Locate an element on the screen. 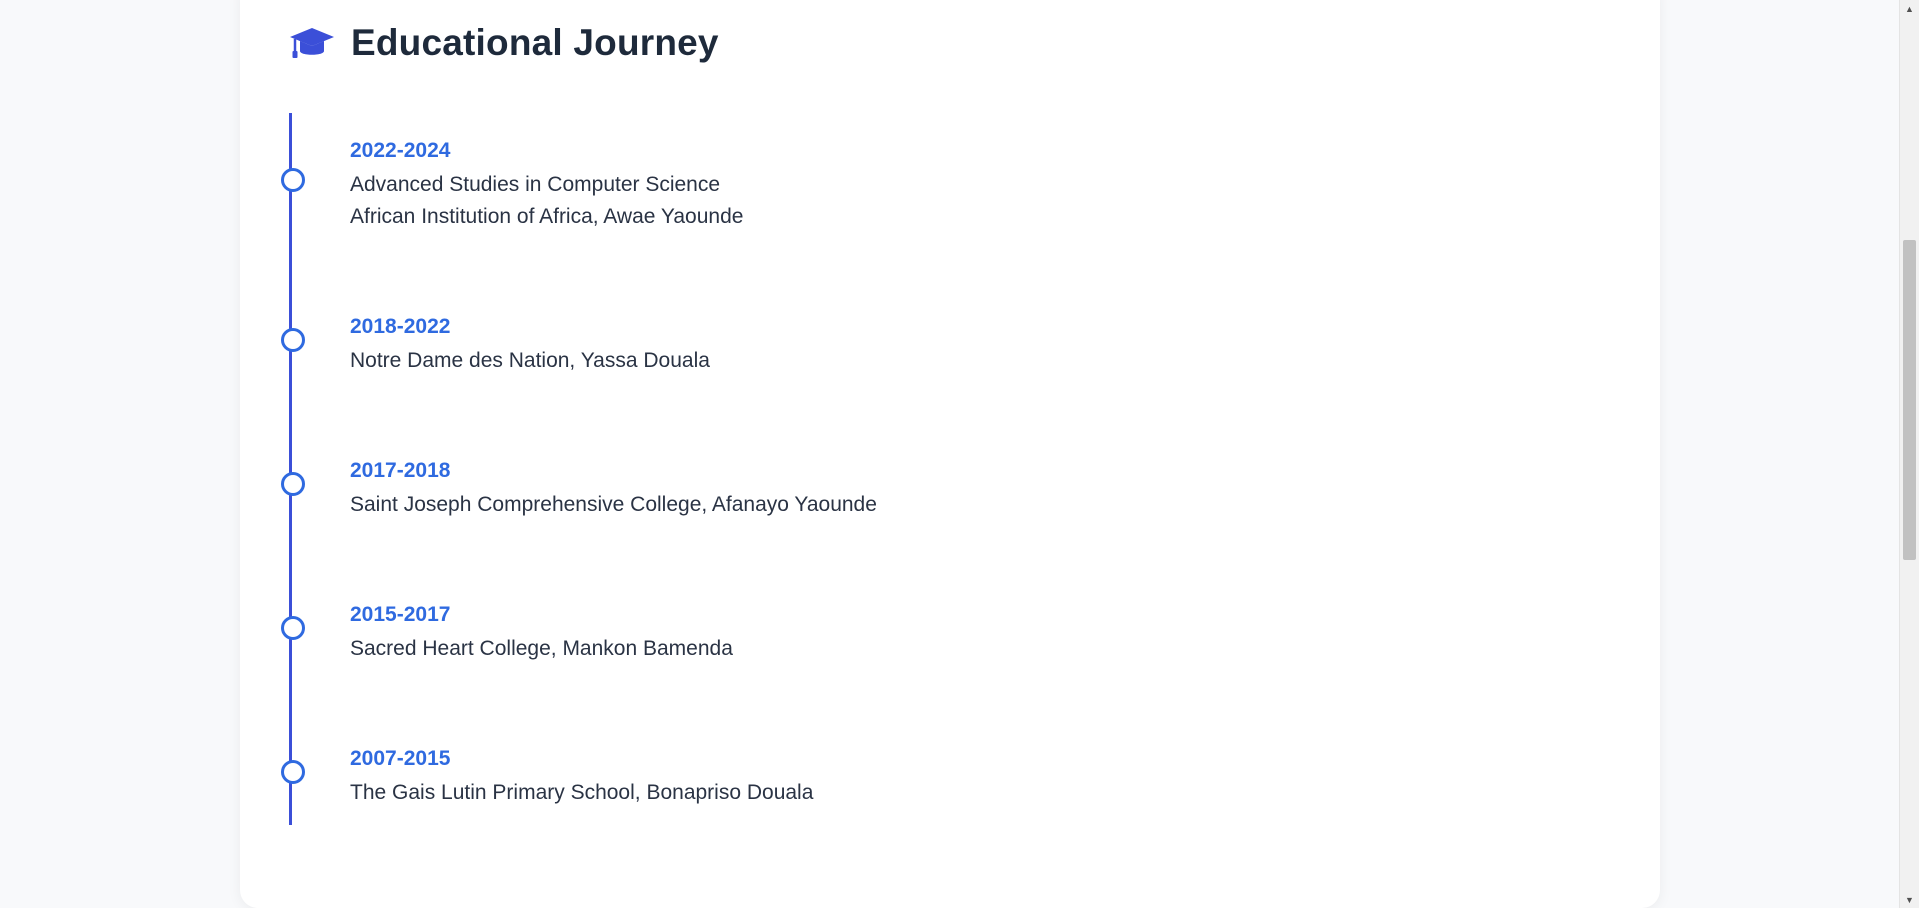 The width and height of the screenshot is (1919, 908). timeline-item-period: 2007-2015 is located at coordinates (400, 758).